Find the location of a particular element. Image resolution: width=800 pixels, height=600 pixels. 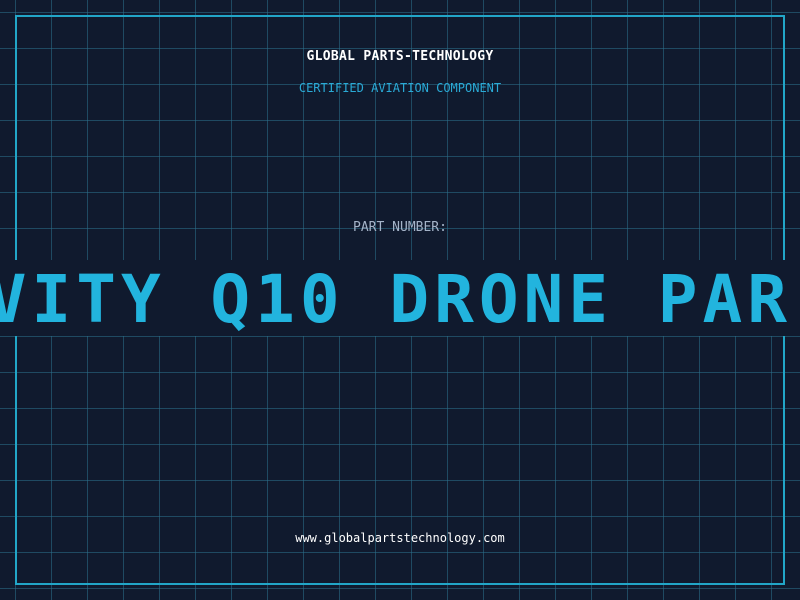

part-number-band: AVITY Q10 DRONE PAR is located at coordinates (400, 298).